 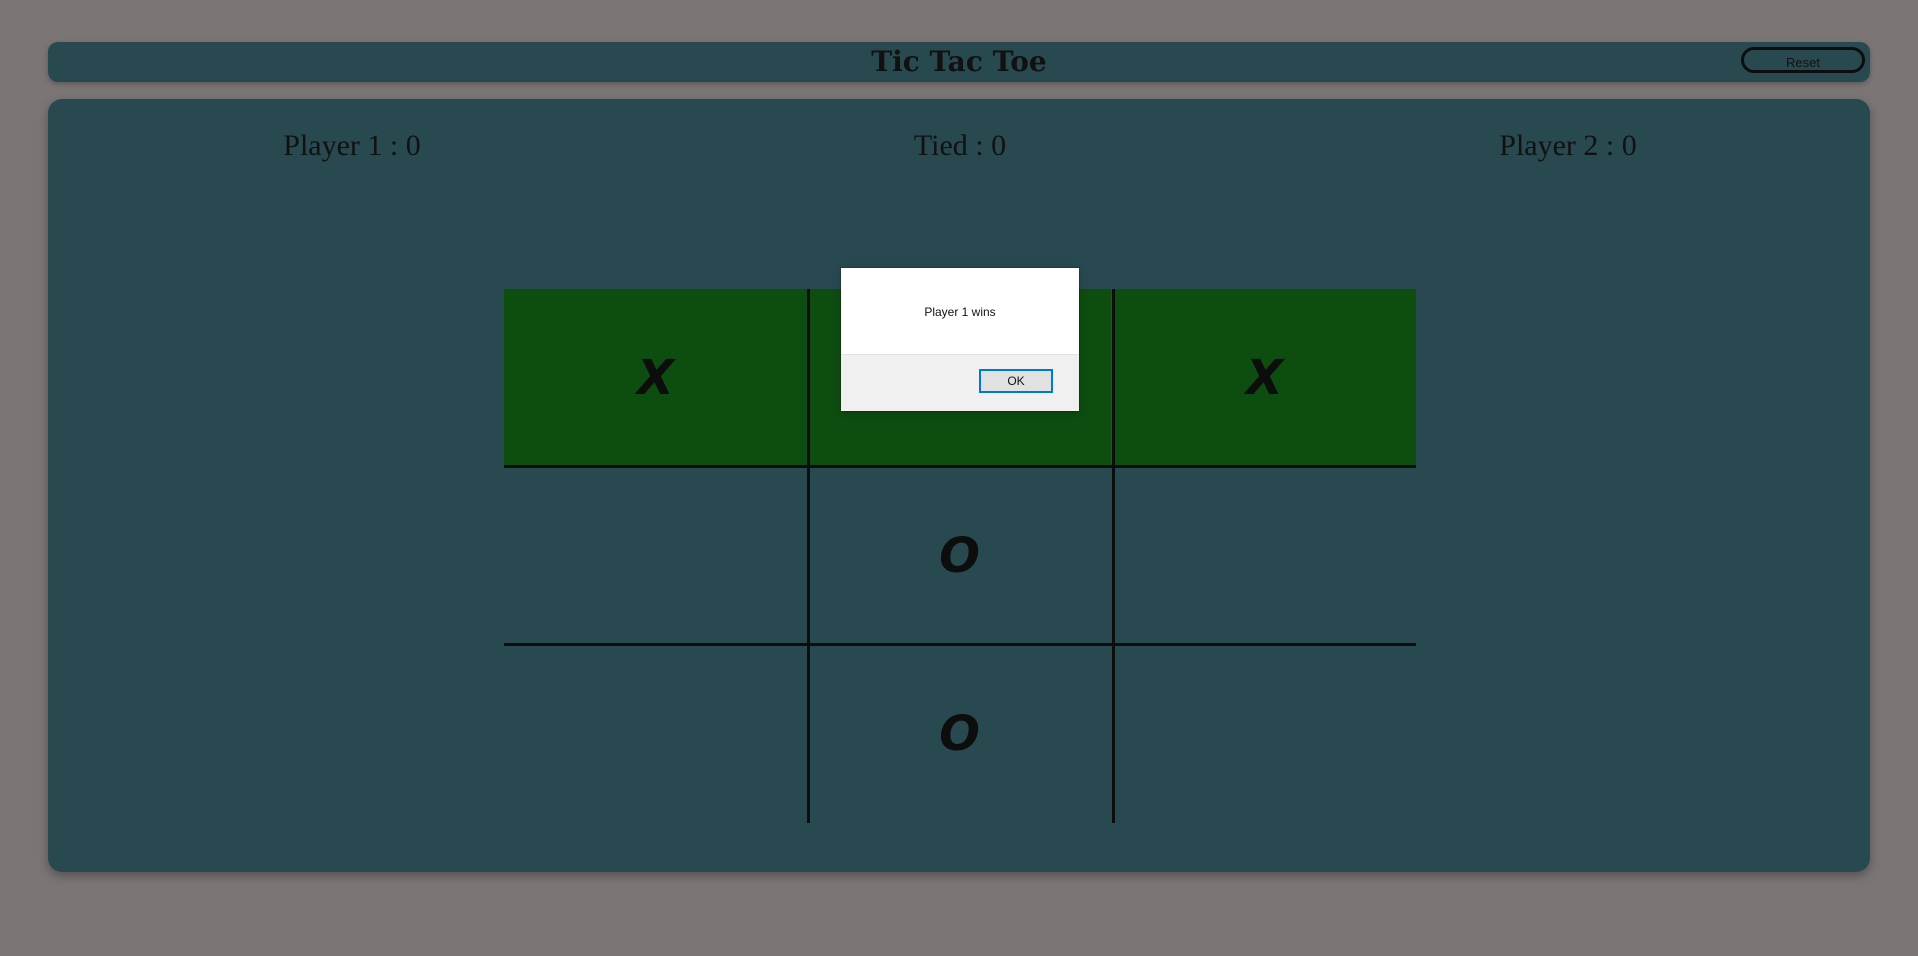 What do you see at coordinates (1264, 378) in the screenshot?
I see `board-cell-0-2: X` at bounding box center [1264, 378].